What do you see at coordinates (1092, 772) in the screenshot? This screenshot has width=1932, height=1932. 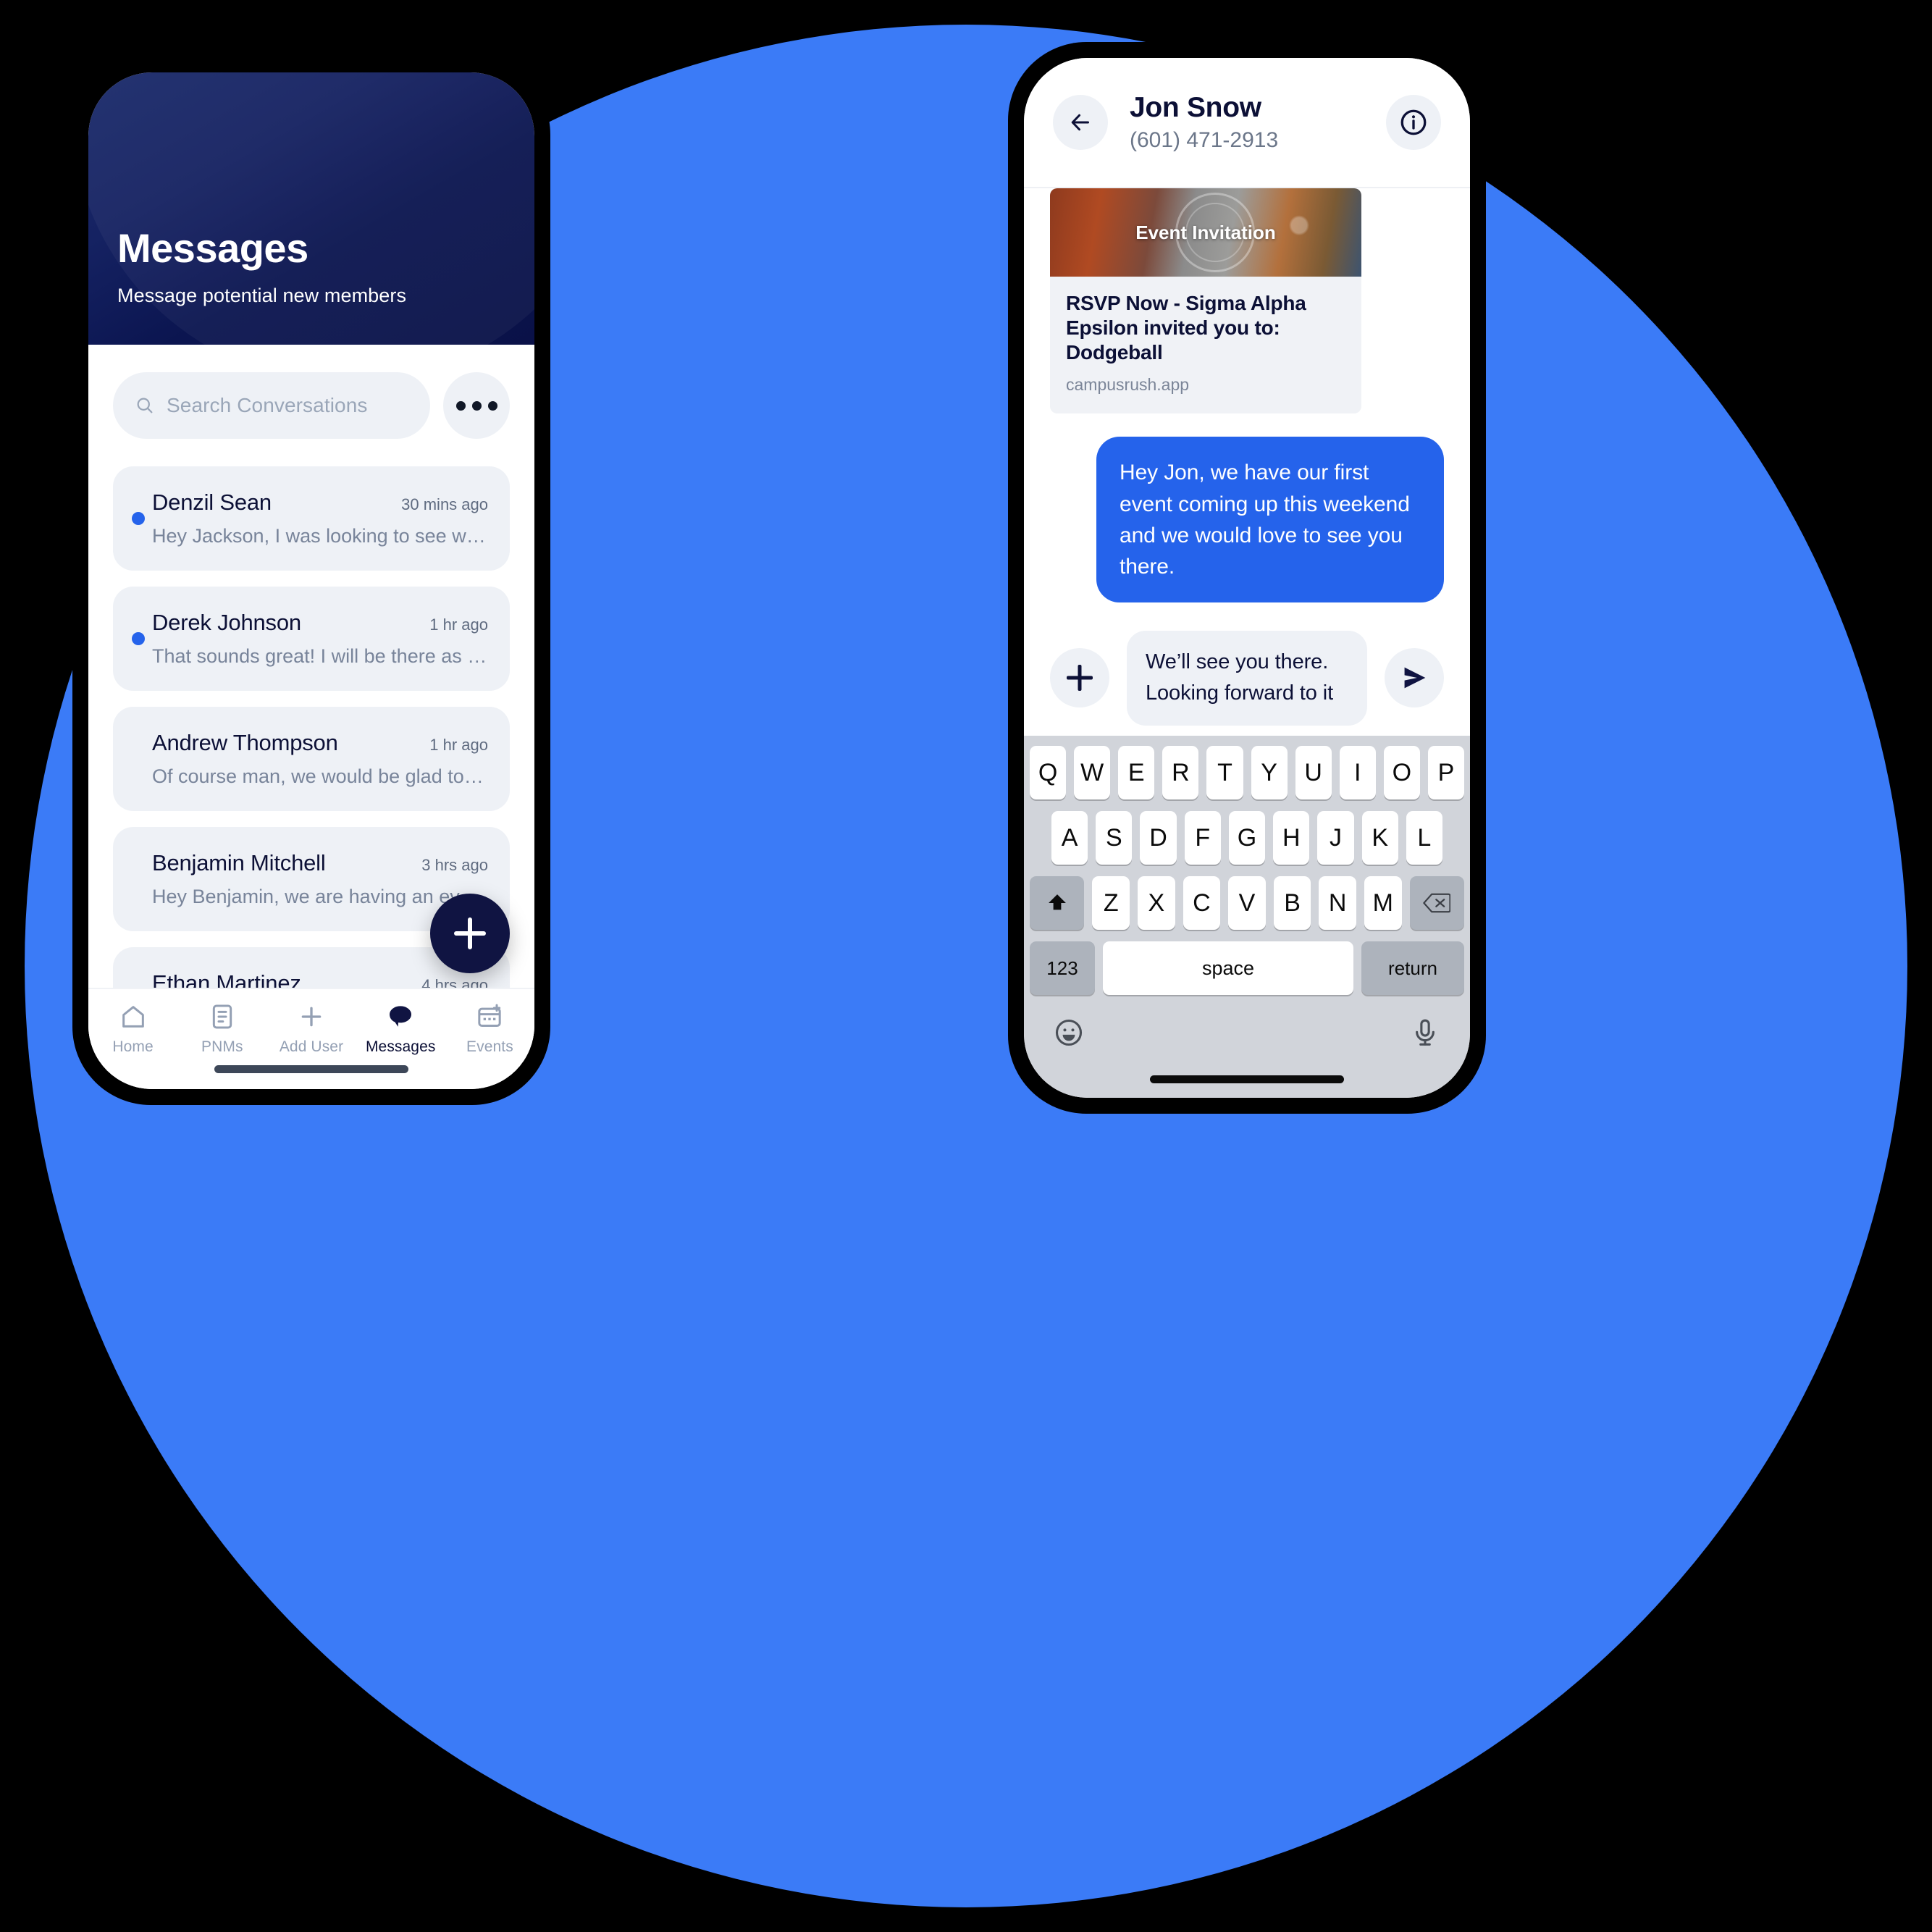 I see `key-w: W` at bounding box center [1092, 772].